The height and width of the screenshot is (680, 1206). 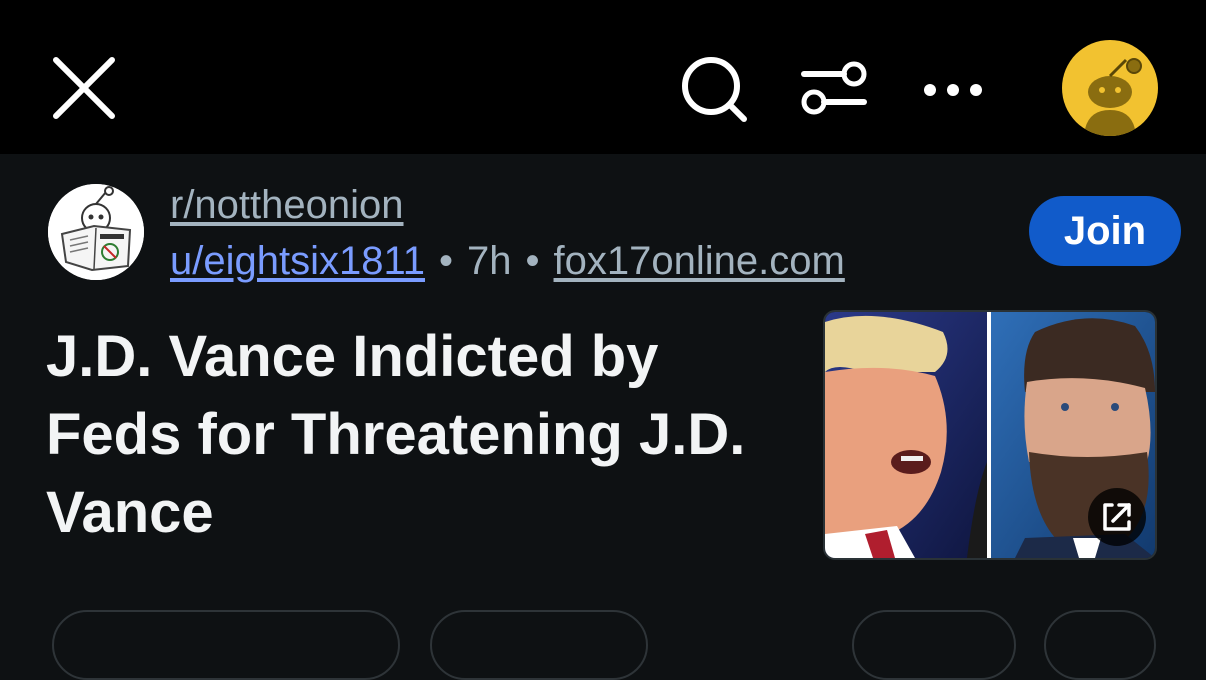 I want to click on comments-pill, so click(x=539, y=645).